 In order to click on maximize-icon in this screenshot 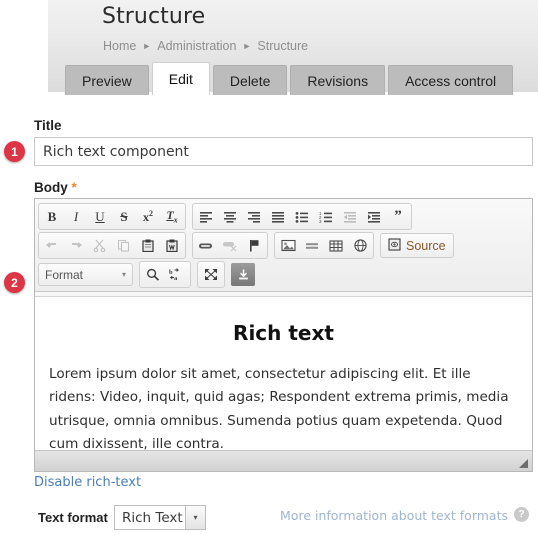, I will do `click(211, 274)`.